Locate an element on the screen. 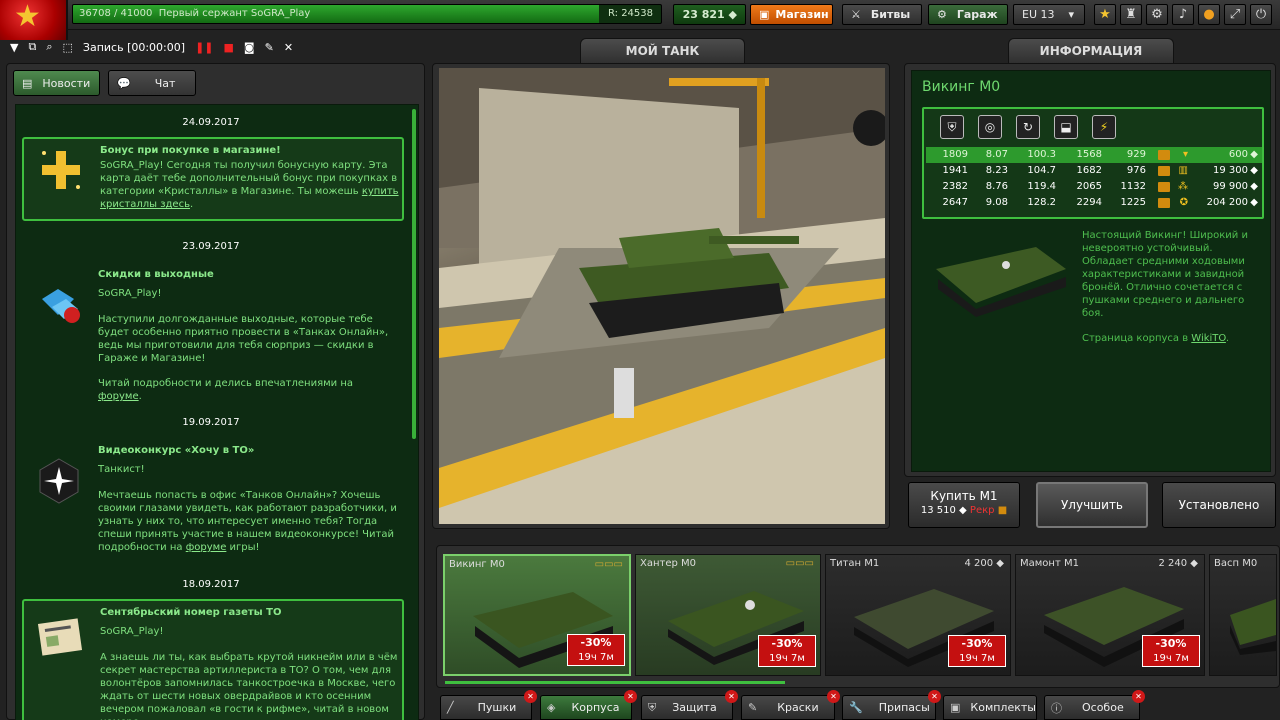 The image size is (1280, 720). hull-card-wasp: Васп М0 is located at coordinates (1243, 615).